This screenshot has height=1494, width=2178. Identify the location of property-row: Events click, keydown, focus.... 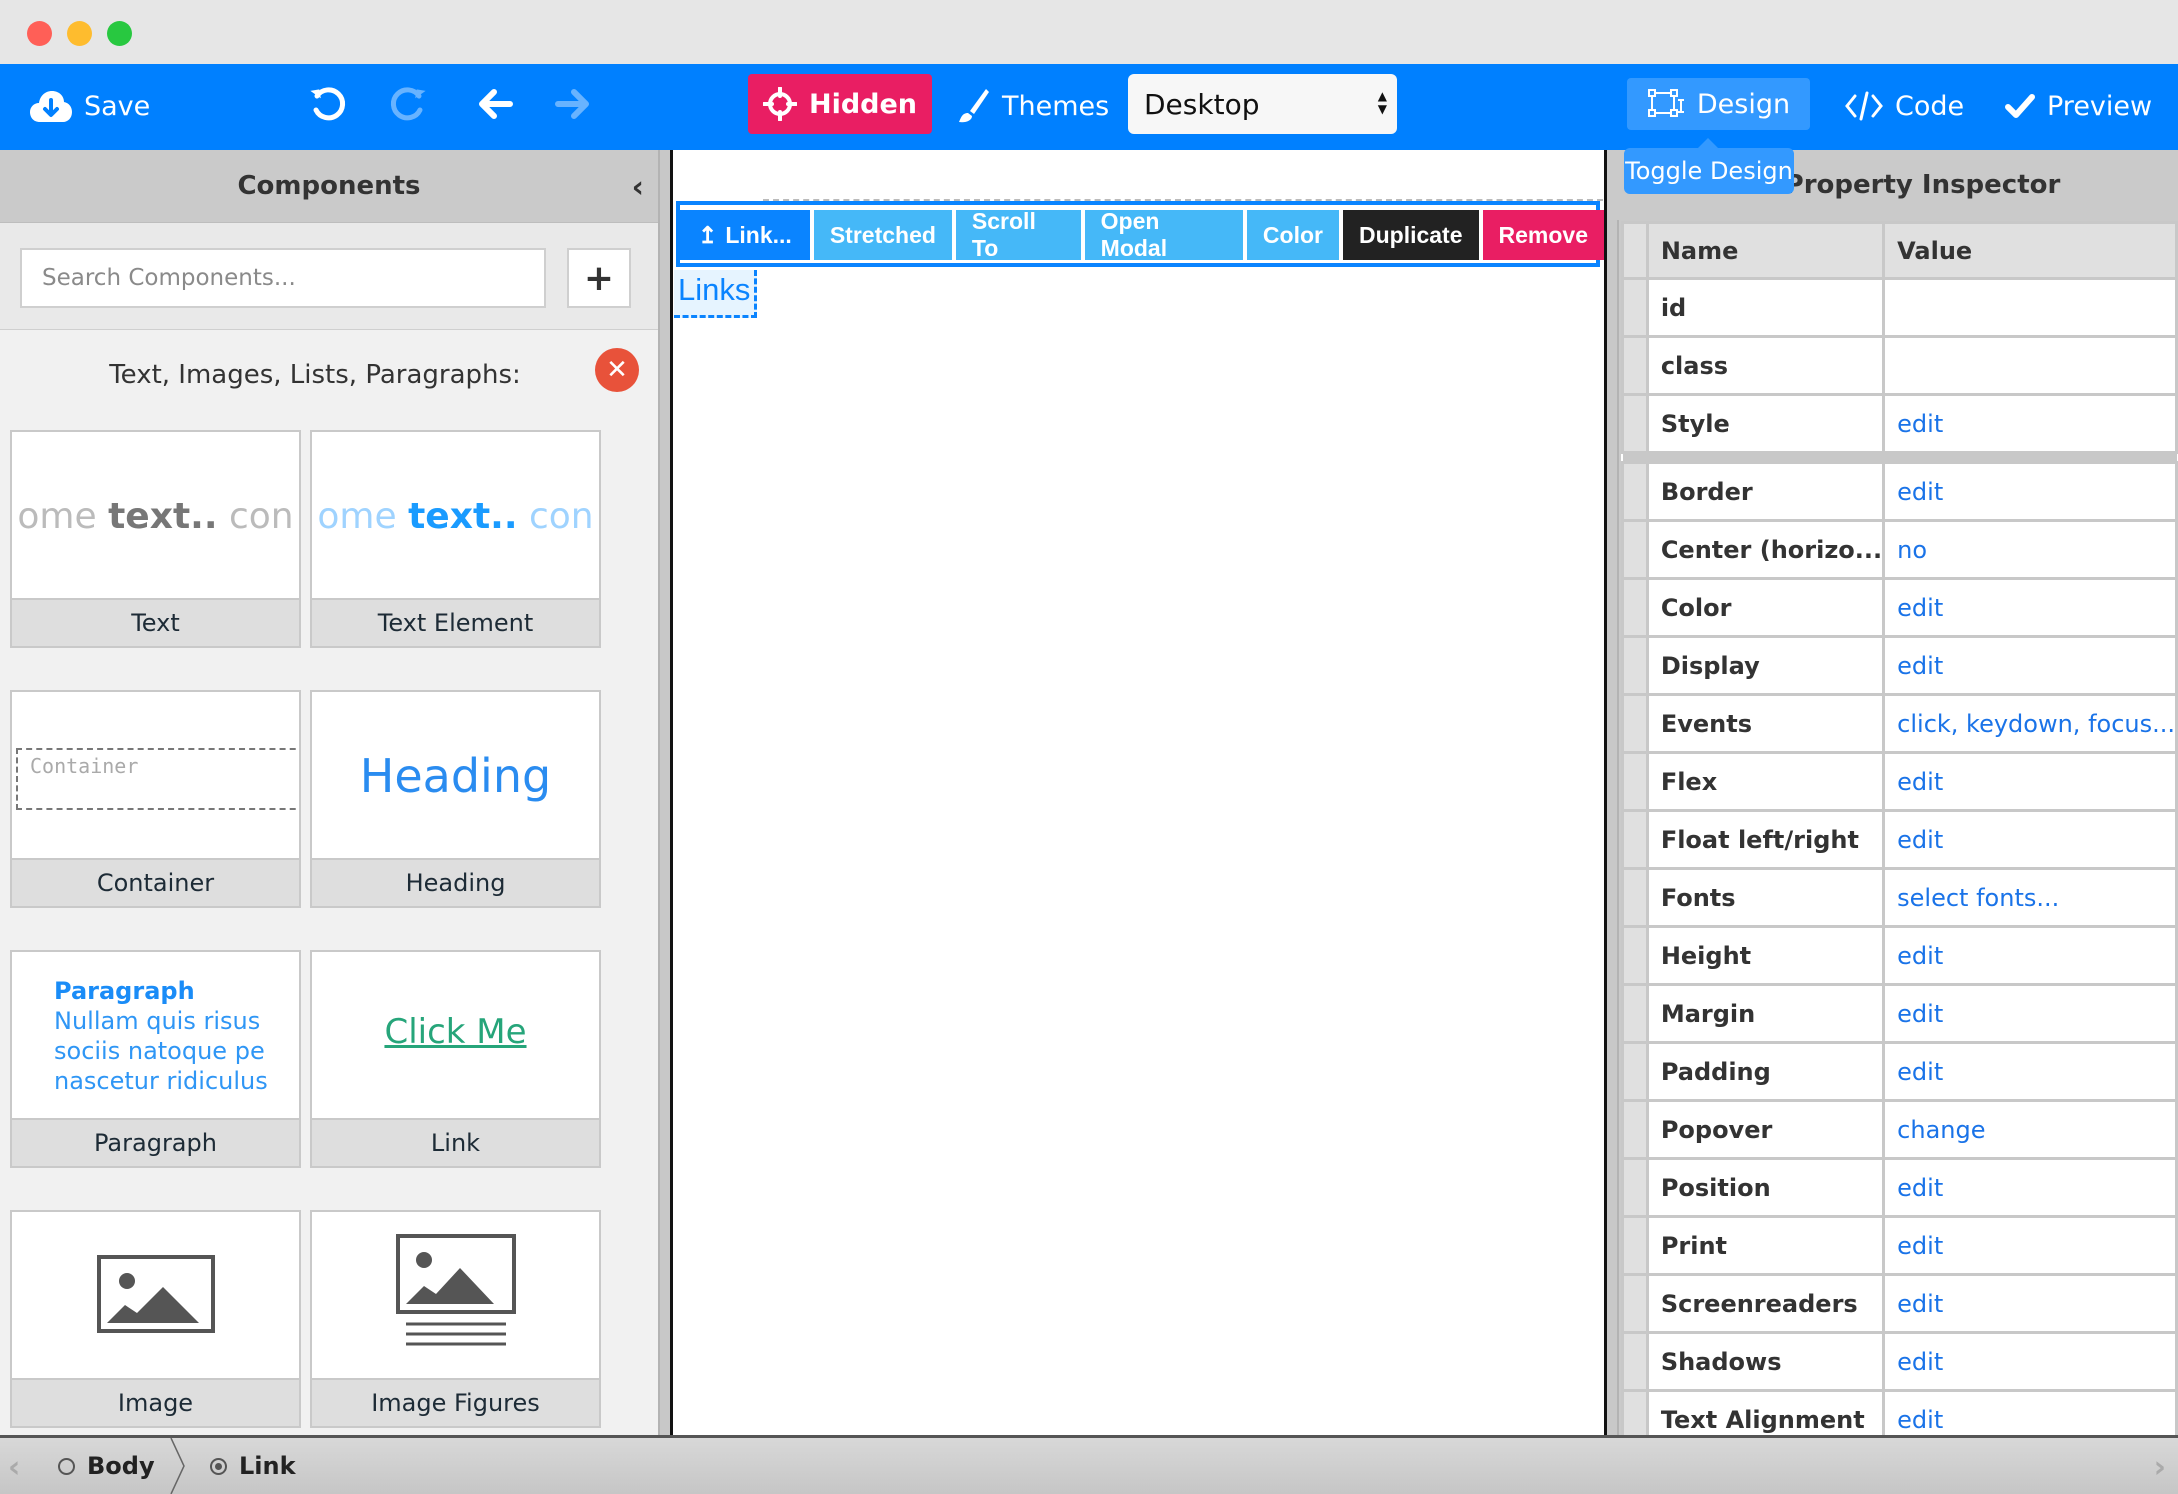
(1899, 723).